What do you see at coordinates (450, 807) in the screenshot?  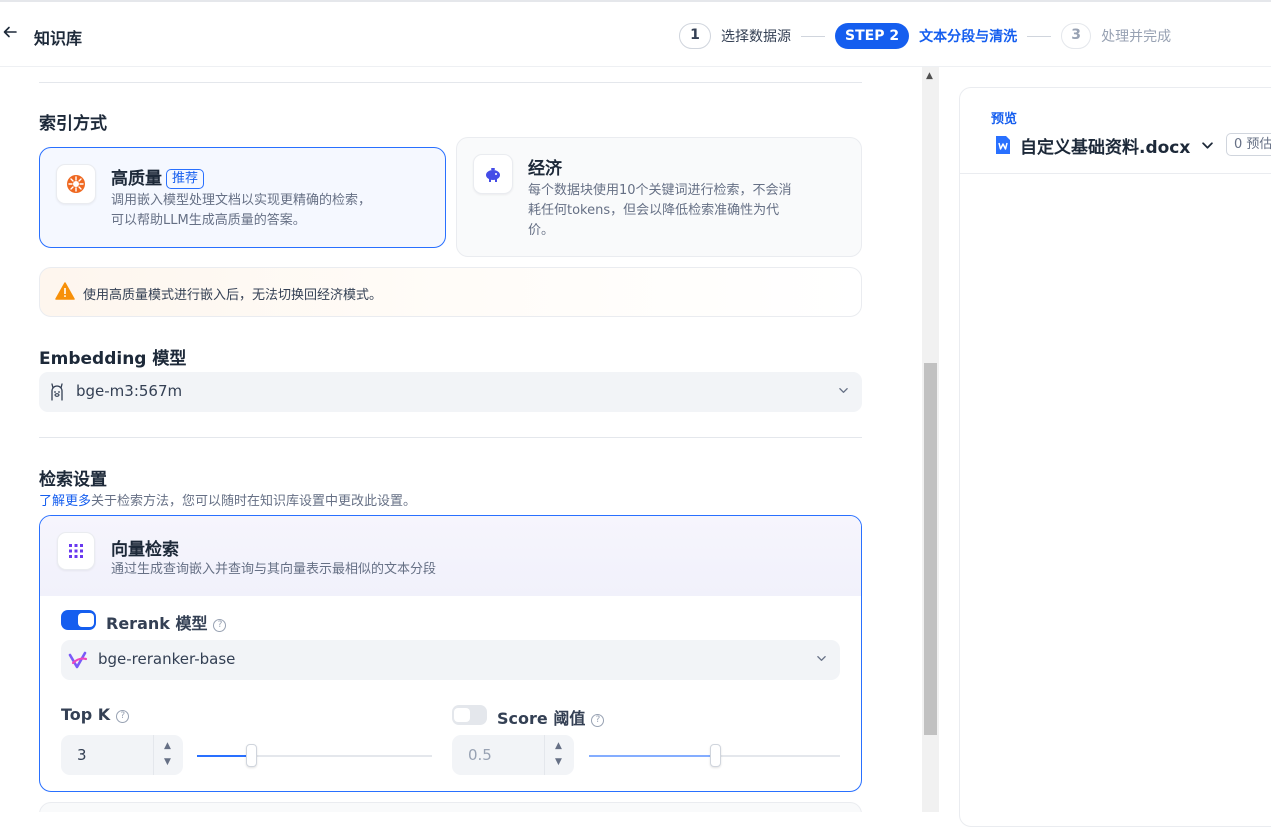 I see `next-retrieval-option-card` at bounding box center [450, 807].